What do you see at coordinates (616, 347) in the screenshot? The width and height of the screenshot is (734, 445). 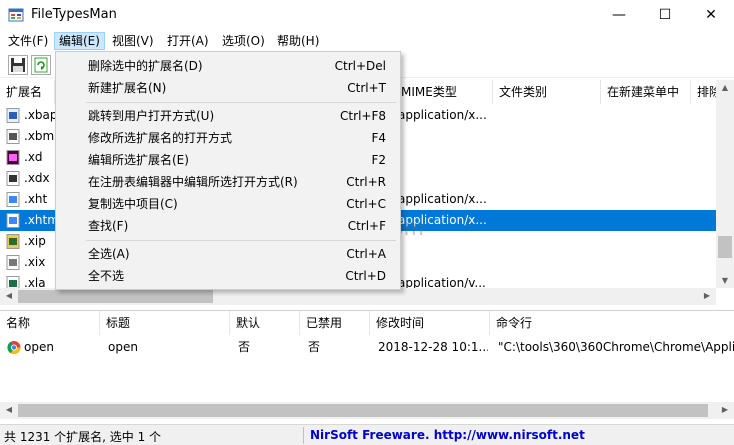 I see `action-command: "C:\tools\360\360Chrome\Chrome\Appli` at bounding box center [616, 347].